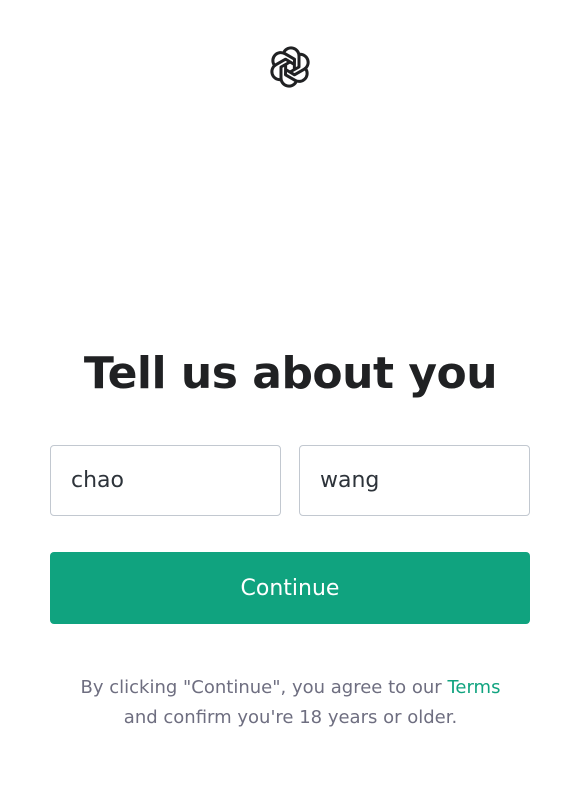  What do you see at coordinates (264, 687) in the screenshot?
I see `legal-text-before: By clicking "Continue", you agree to our` at bounding box center [264, 687].